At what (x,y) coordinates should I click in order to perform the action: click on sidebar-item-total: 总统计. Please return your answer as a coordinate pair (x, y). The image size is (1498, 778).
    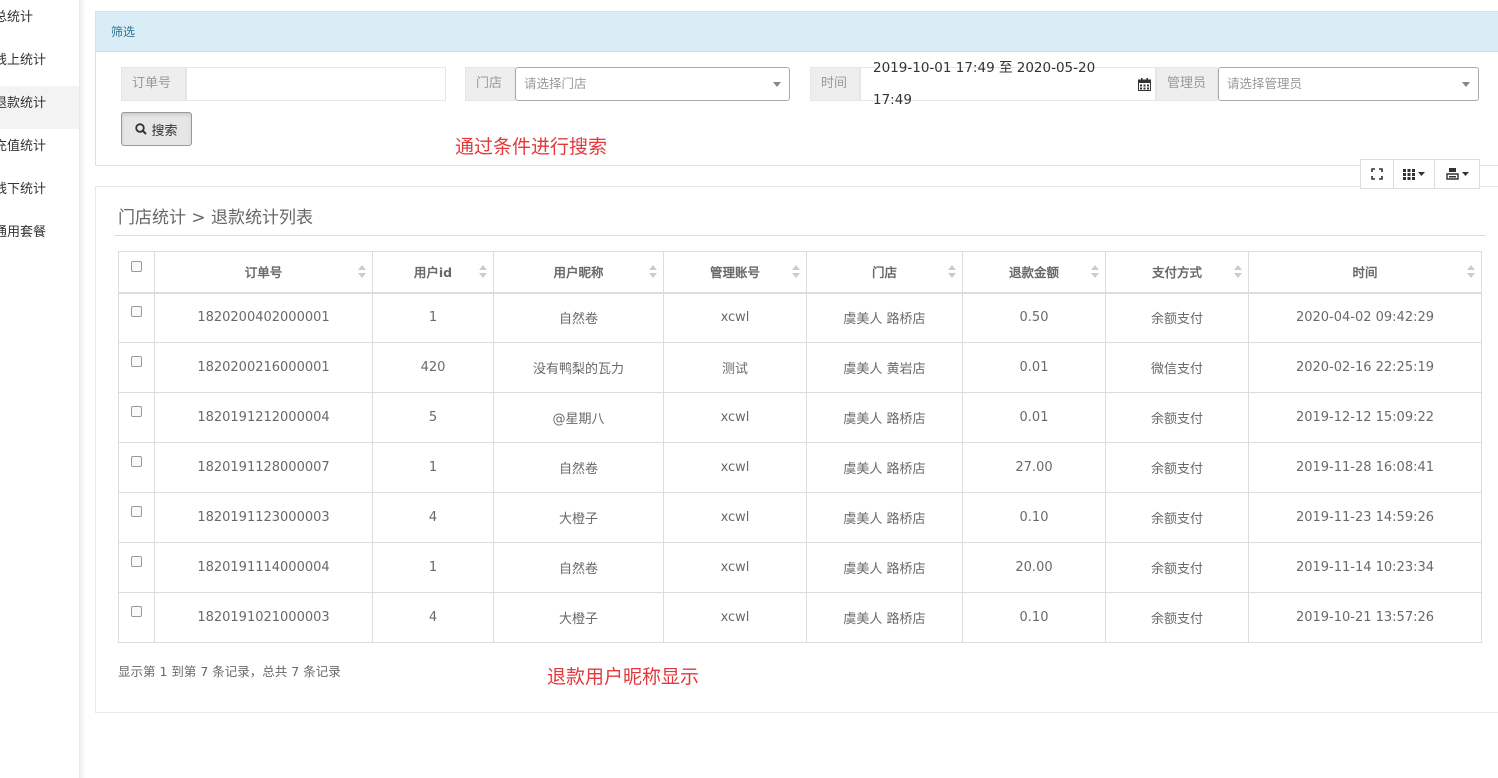
    Looking at the image, I should click on (39, 21).